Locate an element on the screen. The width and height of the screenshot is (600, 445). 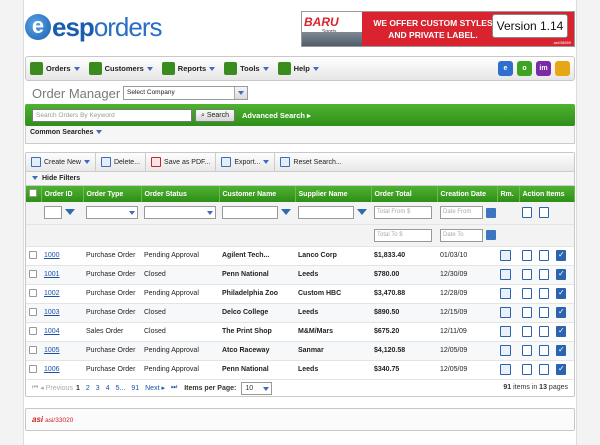
select-all-checkbox is located at coordinates (33, 193).